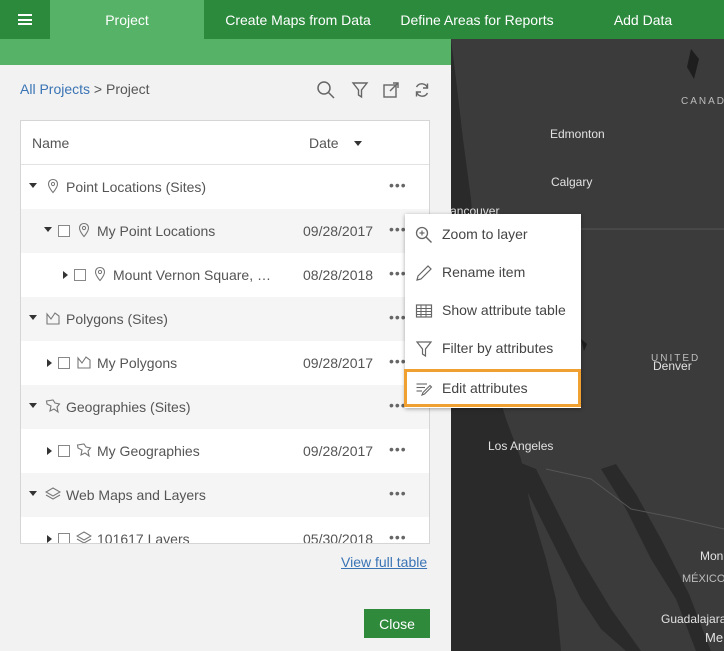  I want to click on menu-button, so click(25, 19).